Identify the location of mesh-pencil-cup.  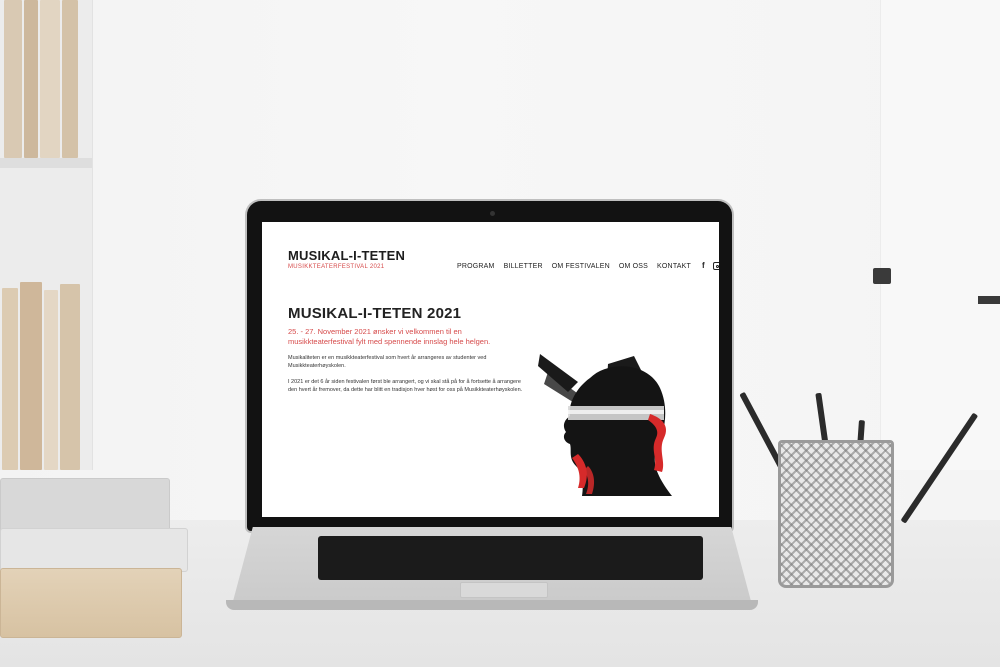
(836, 514).